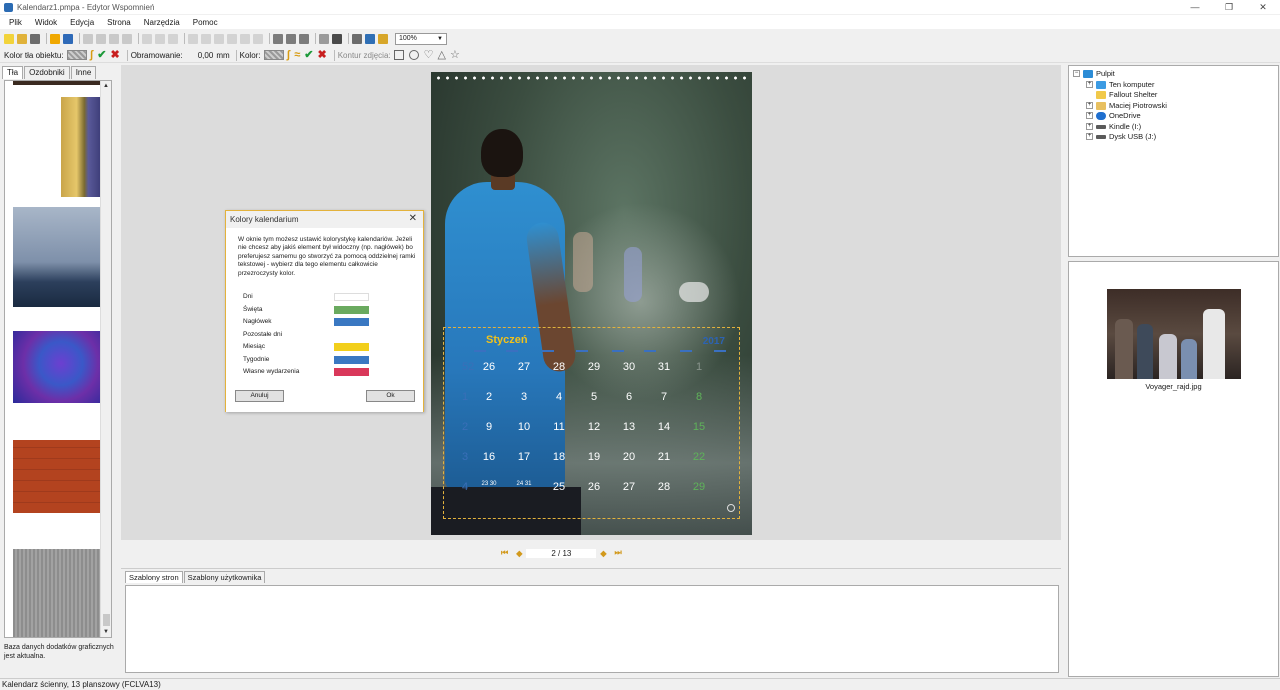 This screenshot has width=1280, height=690. What do you see at coordinates (413, 218) in the screenshot?
I see `close-icon: ✕` at bounding box center [413, 218].